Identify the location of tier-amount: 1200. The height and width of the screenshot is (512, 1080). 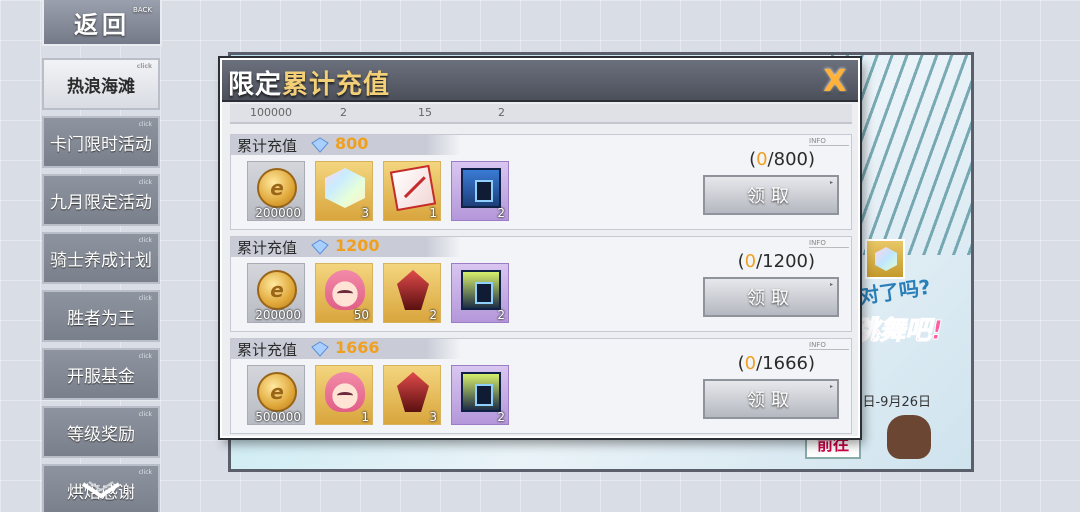
(357, 245).